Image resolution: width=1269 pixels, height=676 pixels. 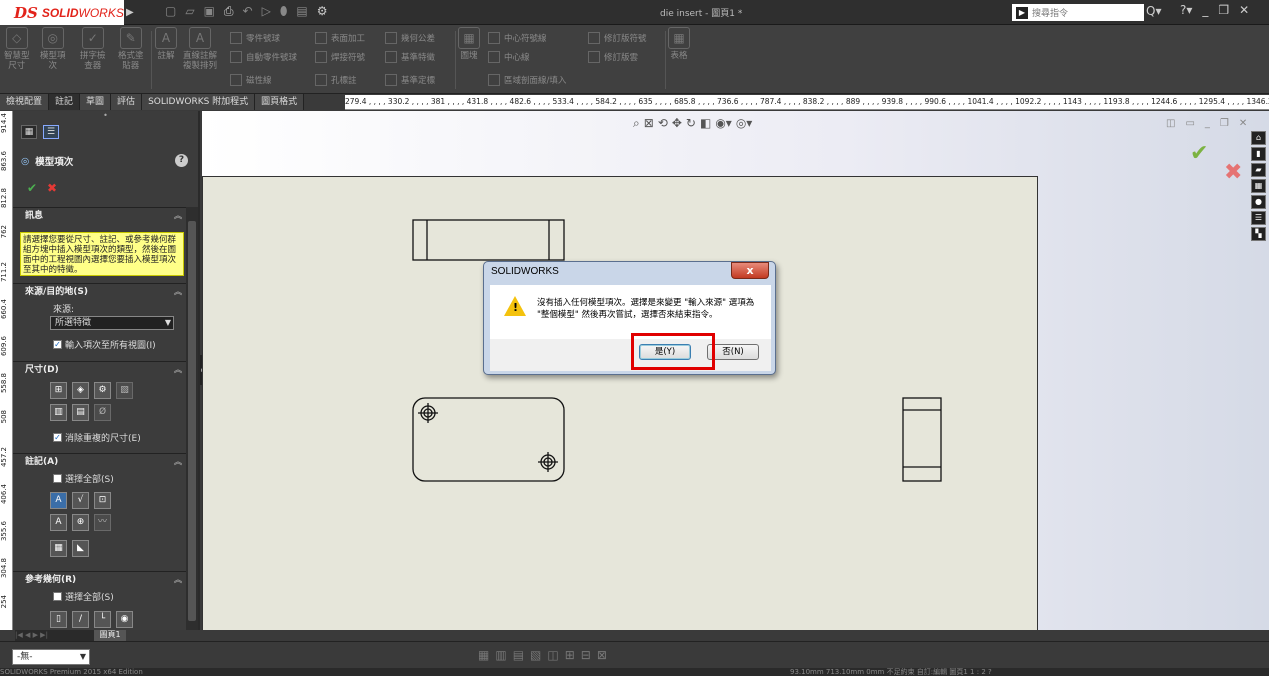 I want to click on point-icon: ◉, so click(x=124, y=619).